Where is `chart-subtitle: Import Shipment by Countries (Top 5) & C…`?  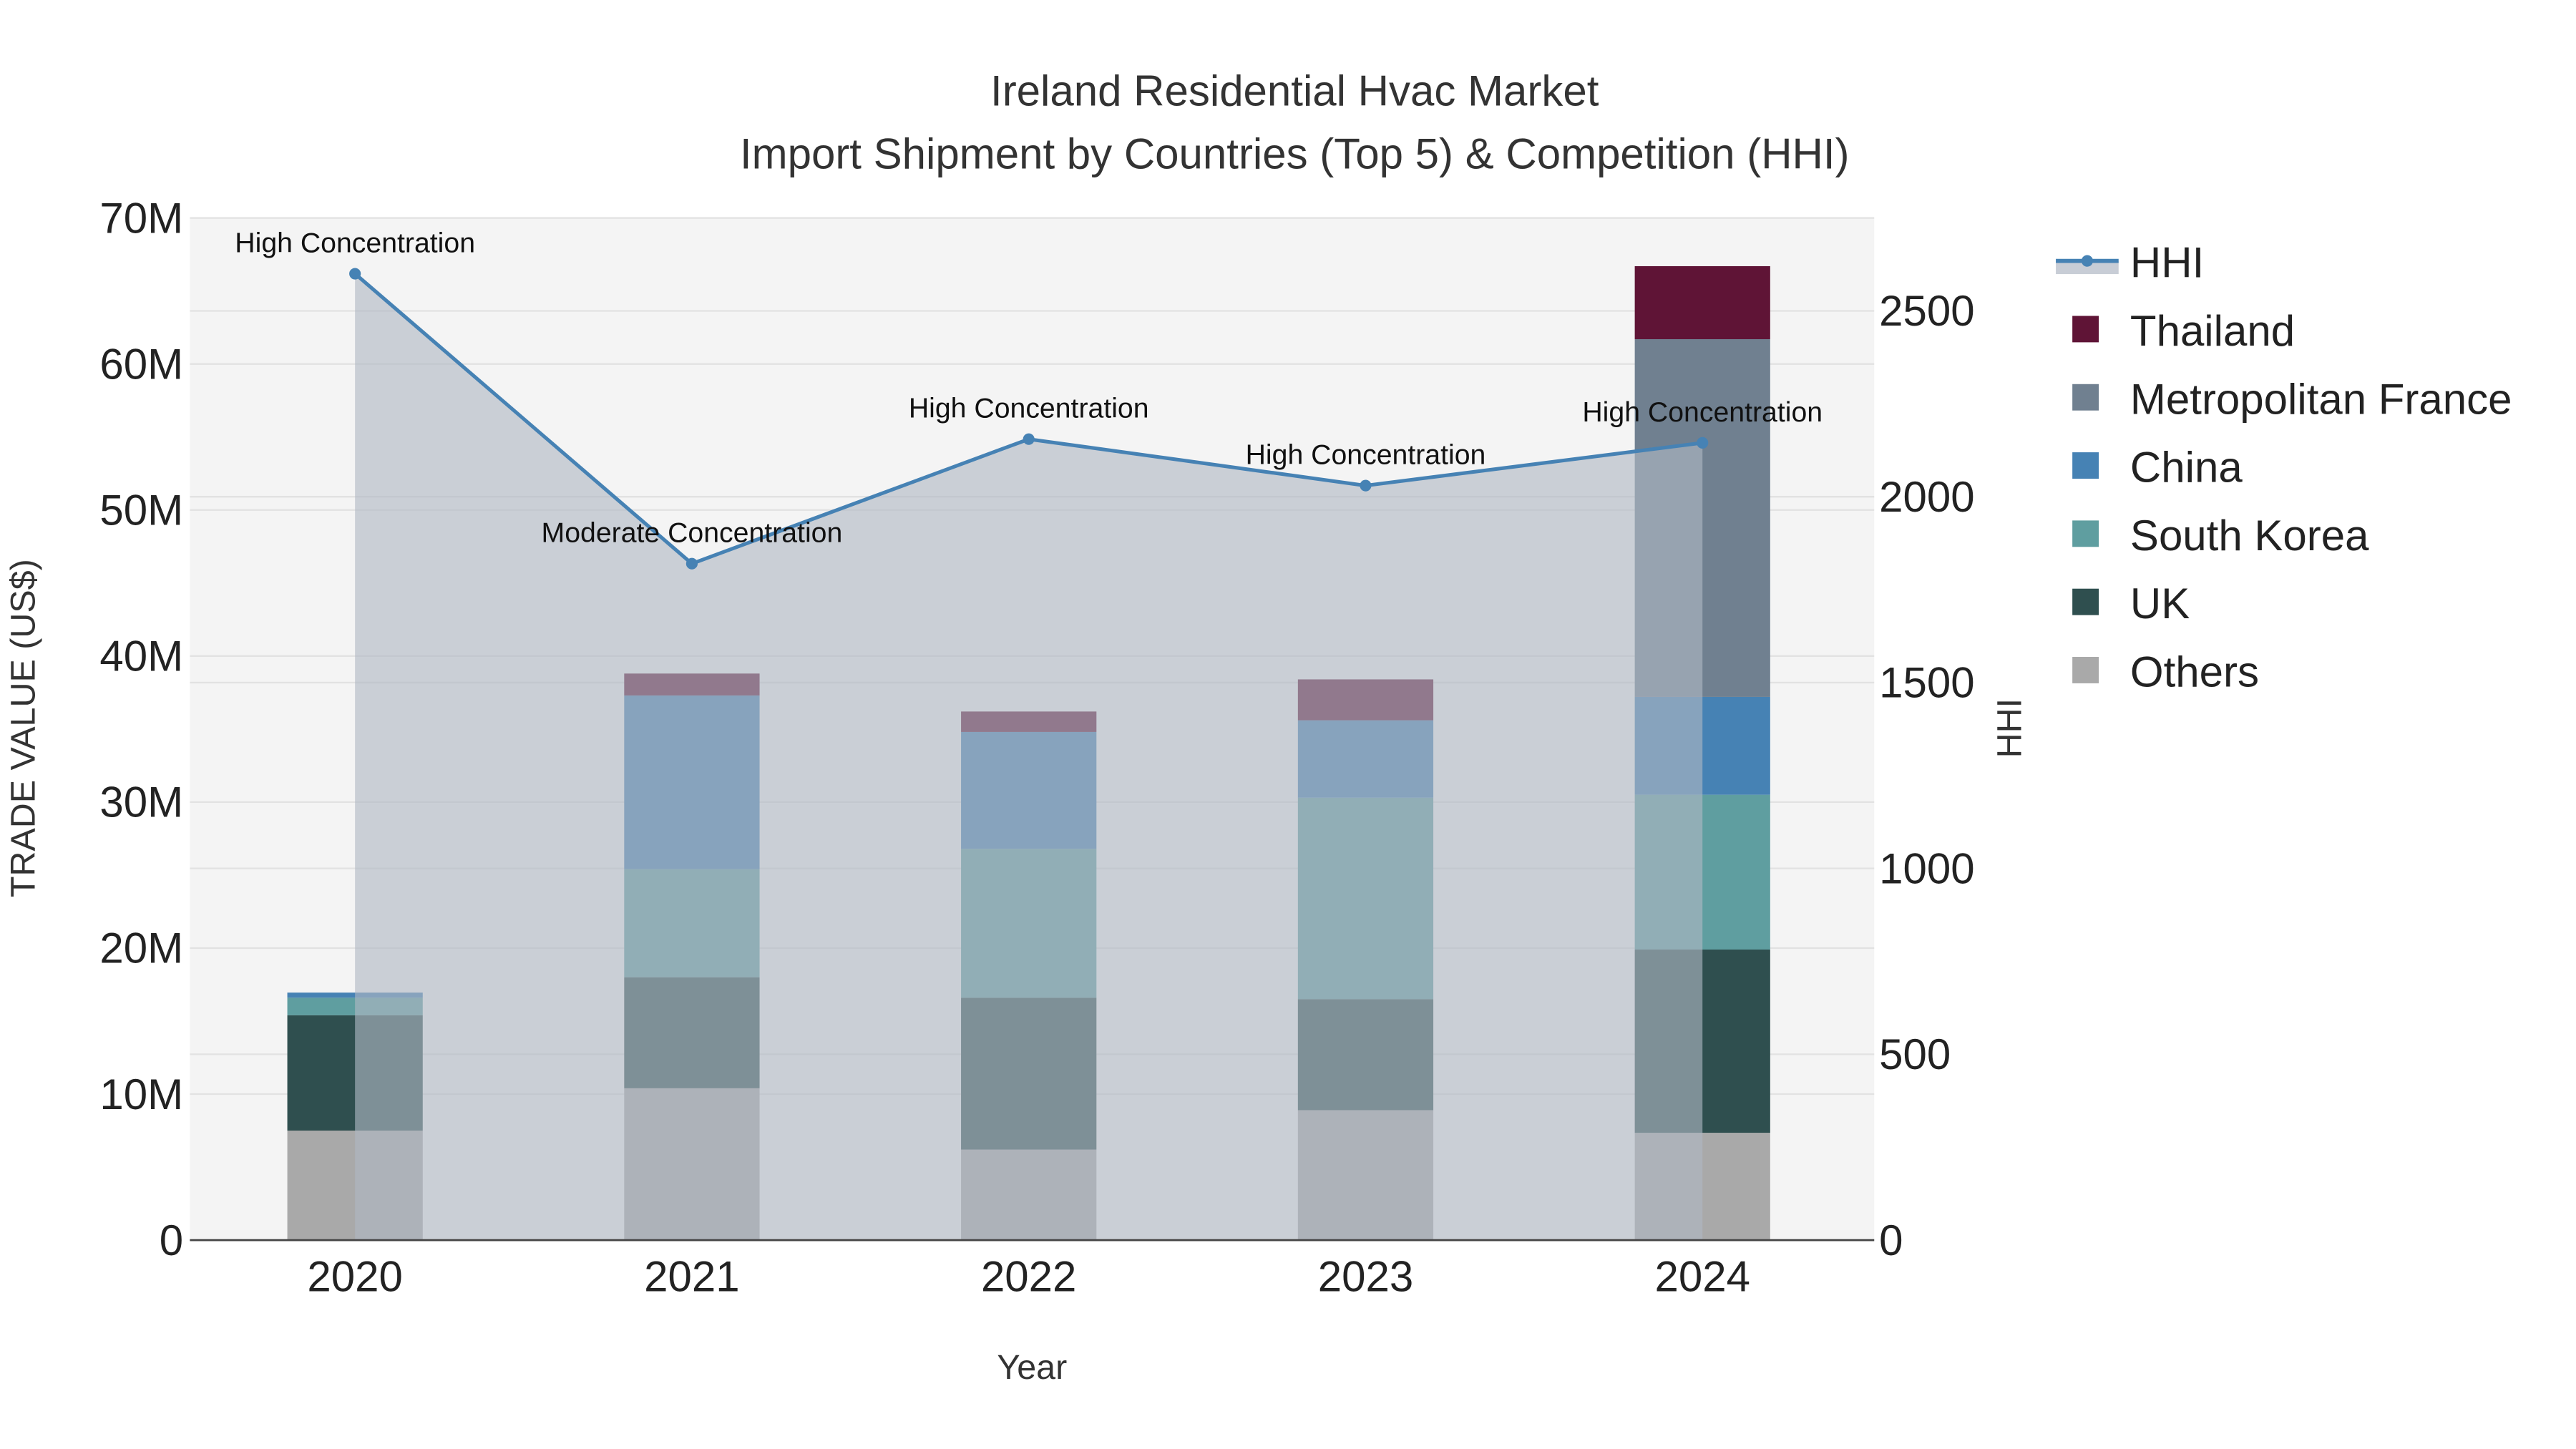 chart-subtitle: Import Shipment by Countries (Top 5) & C… is located at coordinates (1295, 153).